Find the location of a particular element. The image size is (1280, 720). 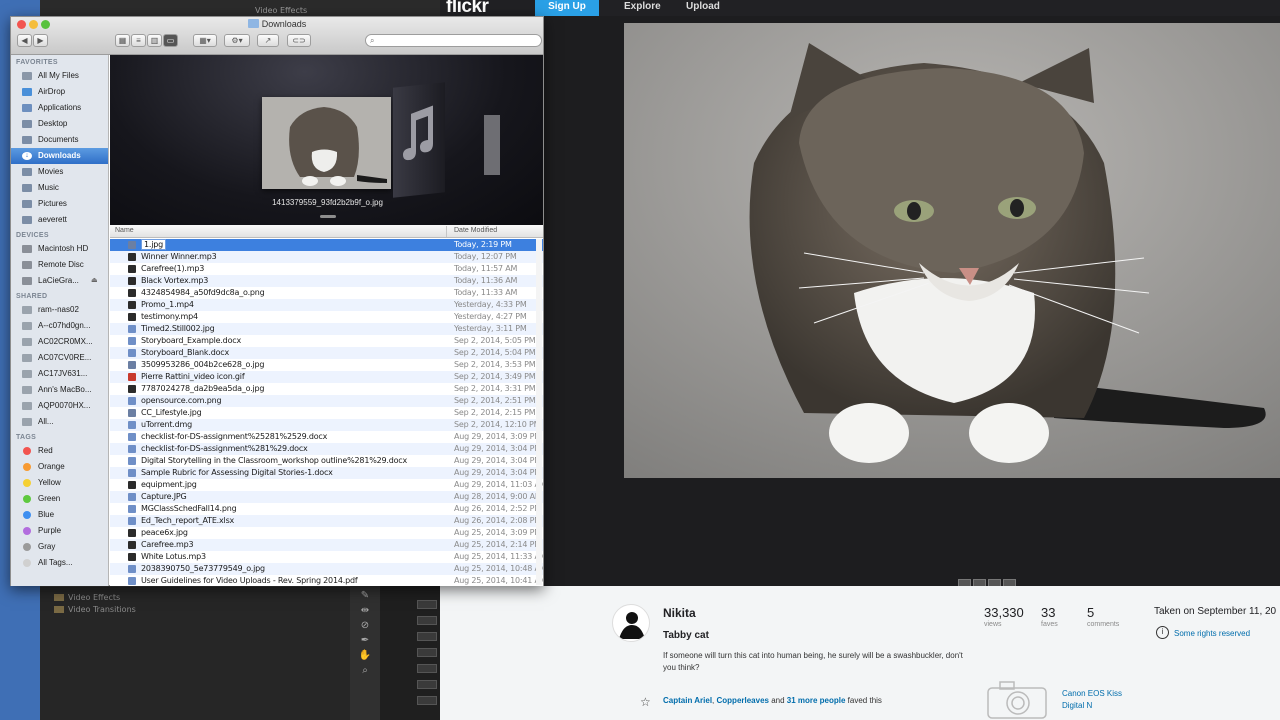

file-row: Timed2.Still002.jpg Yesterday, 3:11 PM is located at coordinates (326, 329).